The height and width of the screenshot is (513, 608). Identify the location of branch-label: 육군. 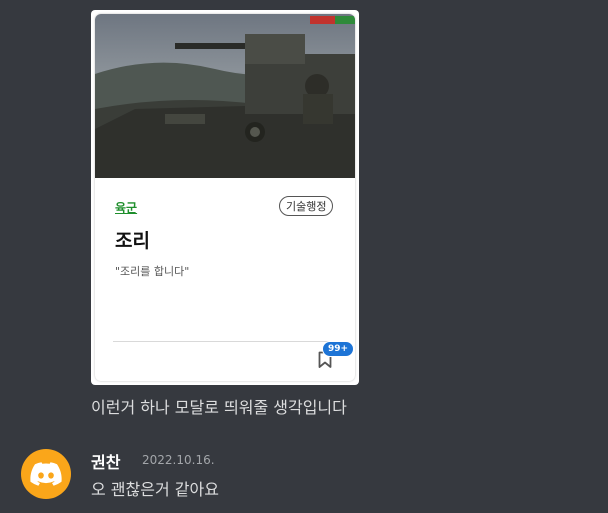
(126, 207).